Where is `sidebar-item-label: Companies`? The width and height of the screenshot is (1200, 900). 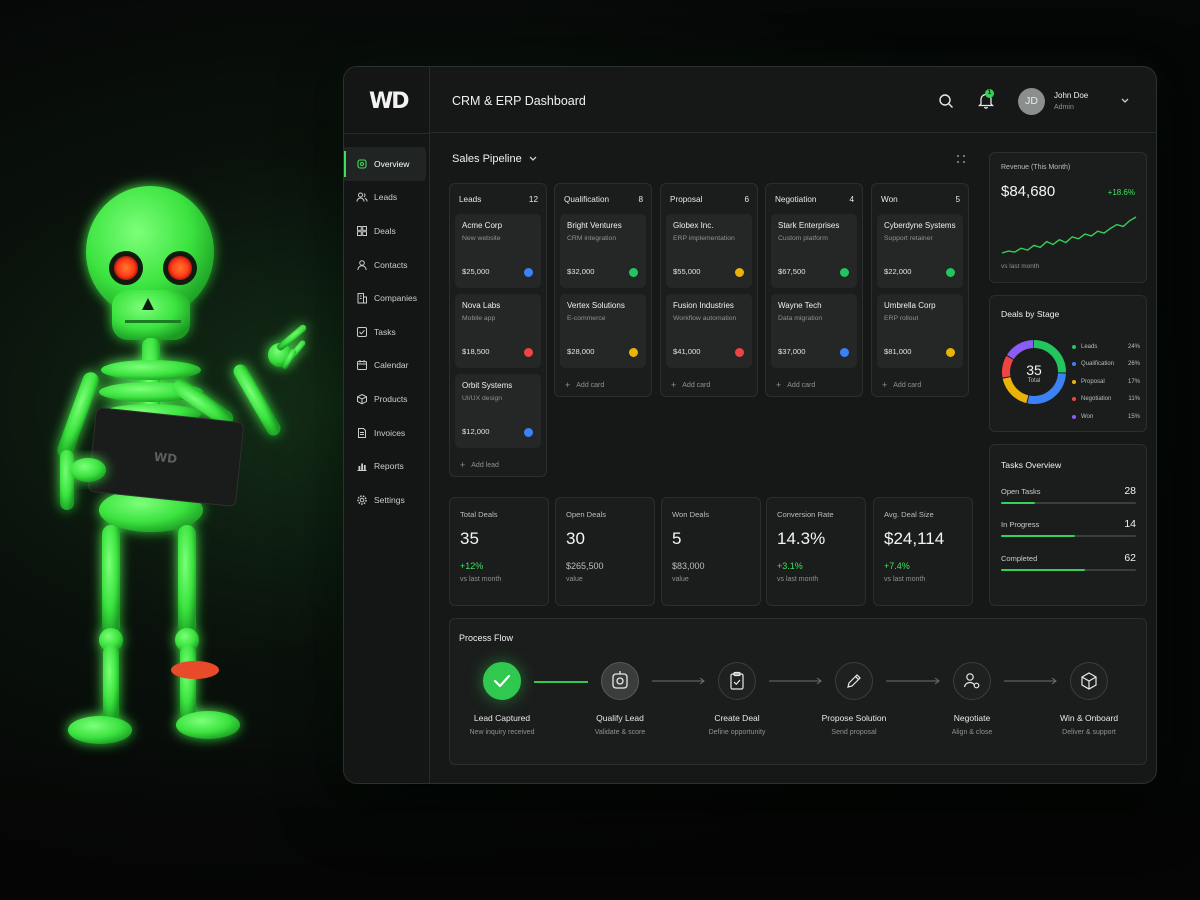
sidebar-item-label: Companies is located at coordinates (395, 298).